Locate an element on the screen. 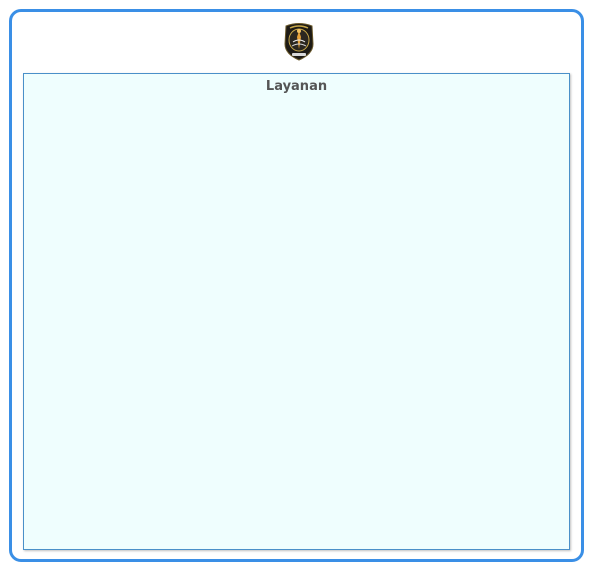 The width and height of the screenshot is (593, 569). university-emblem-icon is located at coordinates (299, 41).